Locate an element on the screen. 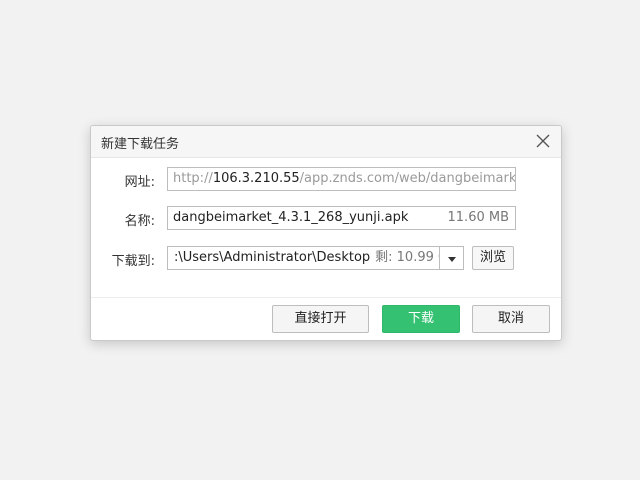 The width and height of the screenshot is (640, 480). save-path-dropdown-button is located at coordinates (451, 258).